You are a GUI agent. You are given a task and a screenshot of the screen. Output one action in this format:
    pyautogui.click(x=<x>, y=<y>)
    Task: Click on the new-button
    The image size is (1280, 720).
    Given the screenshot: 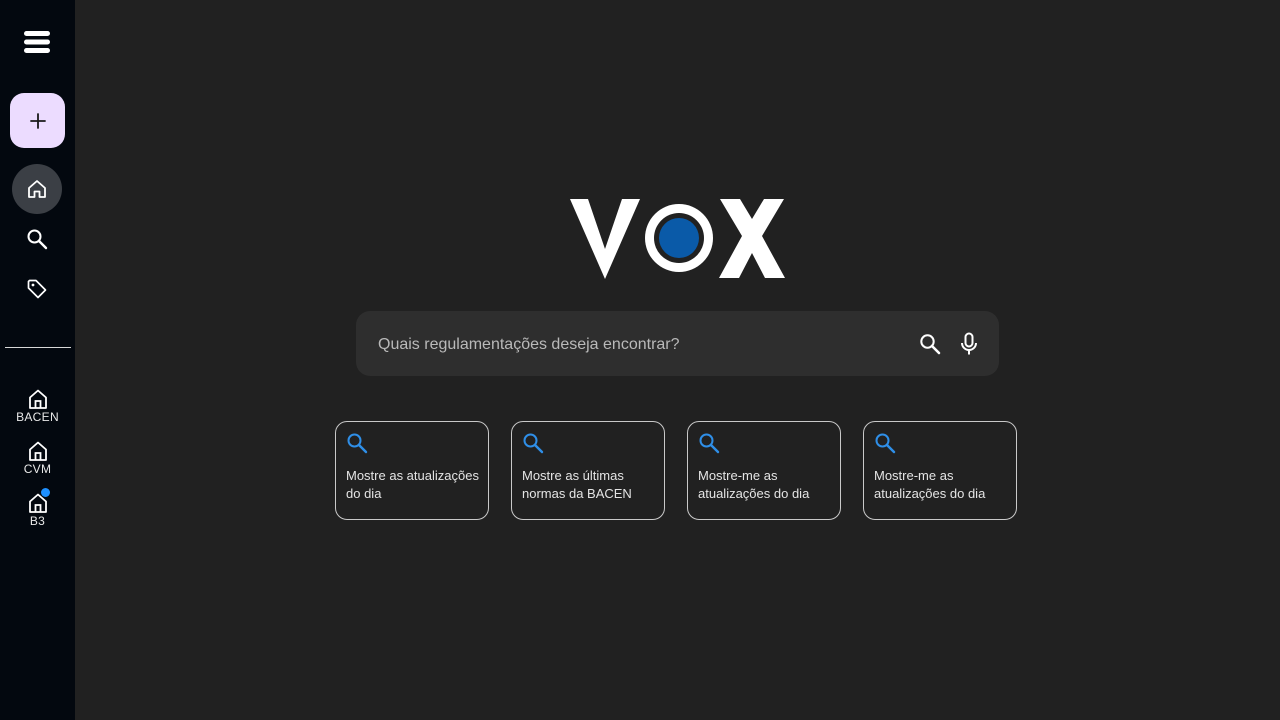 What is the action you would take?
    pyautogui.click(x=37, y=120)
    